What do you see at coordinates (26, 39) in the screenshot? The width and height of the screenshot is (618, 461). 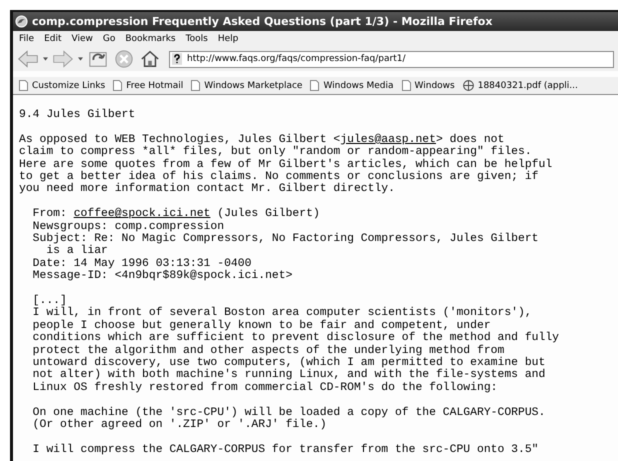 I see `menu-item: File` at bounding box center [26, 39].